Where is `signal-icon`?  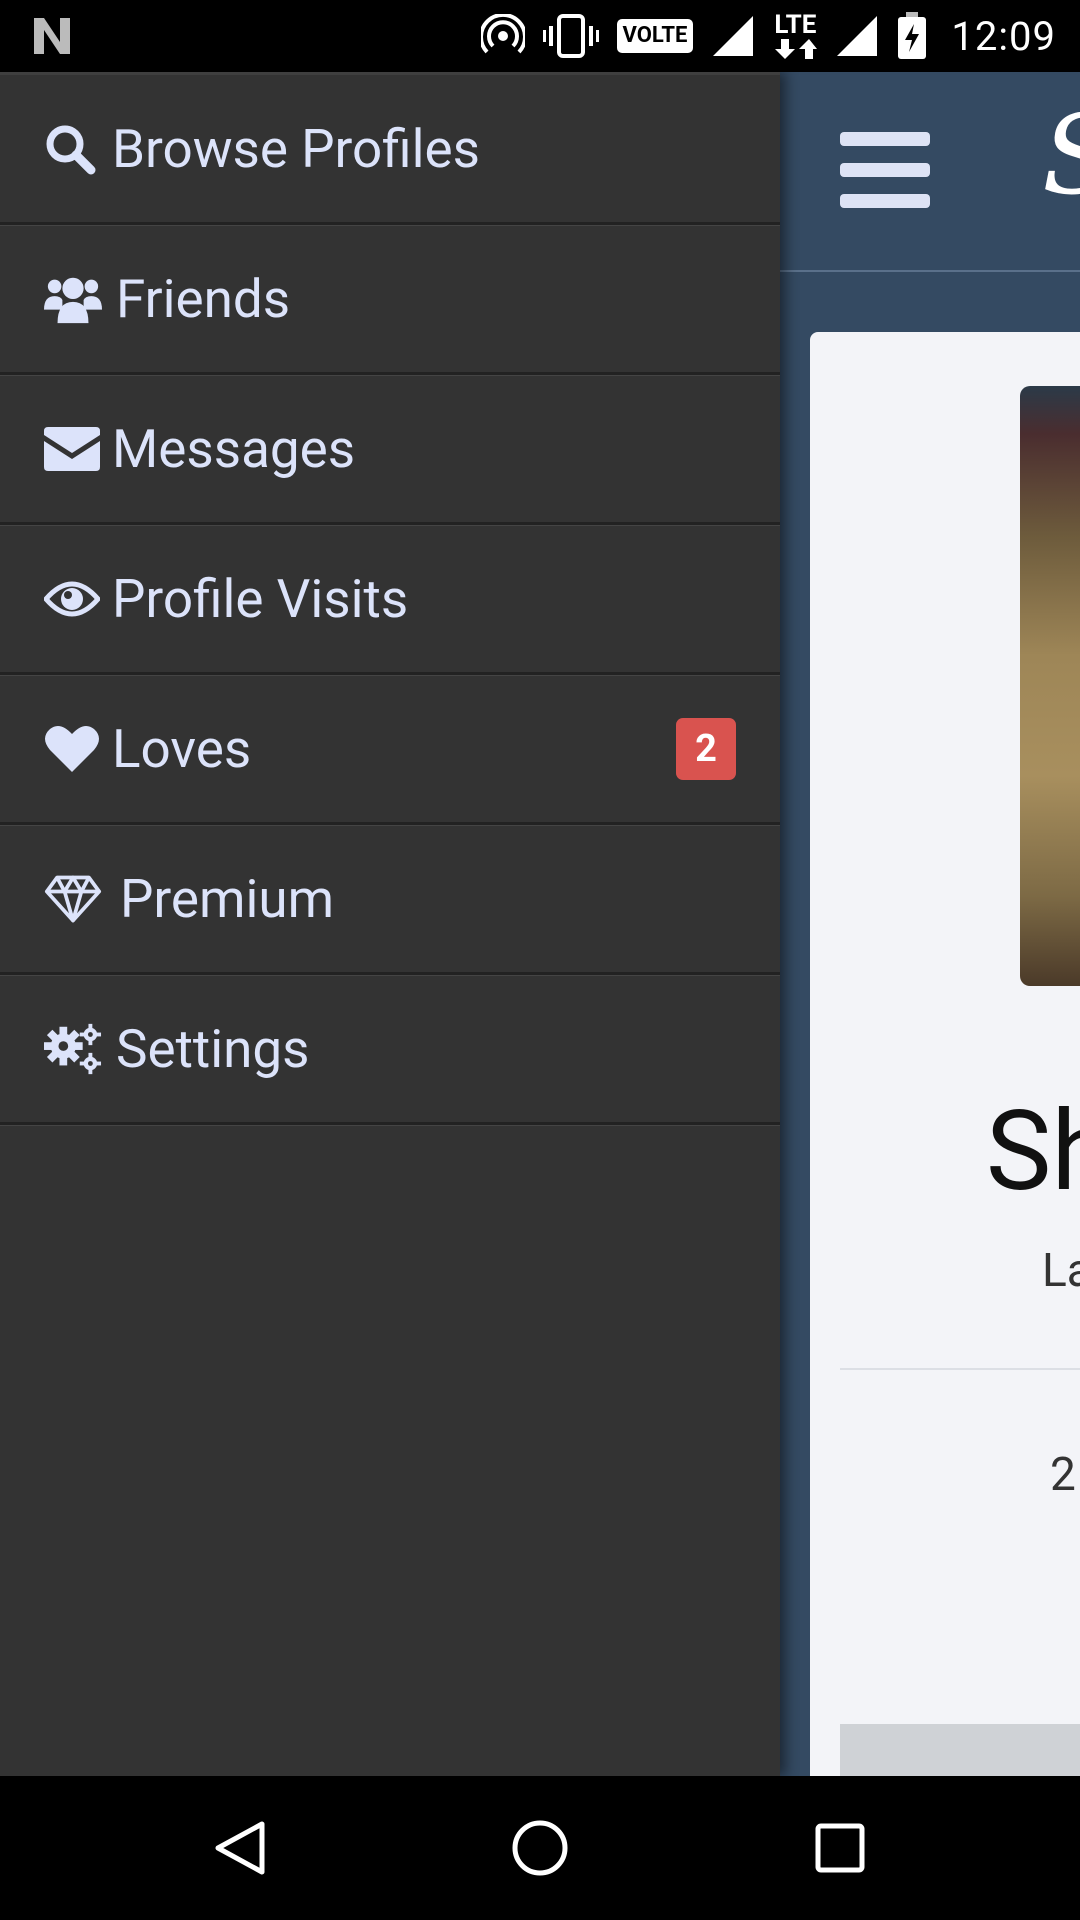
signal-icon is located at coordinates (733, 36).